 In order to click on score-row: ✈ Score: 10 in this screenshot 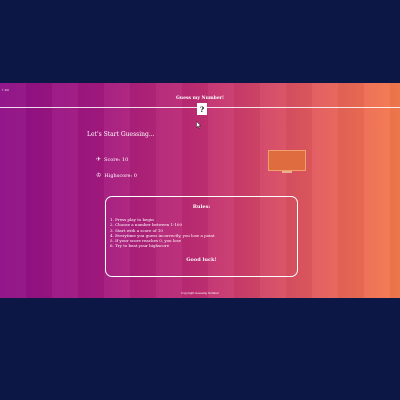, I will do `click(112, 160)`.